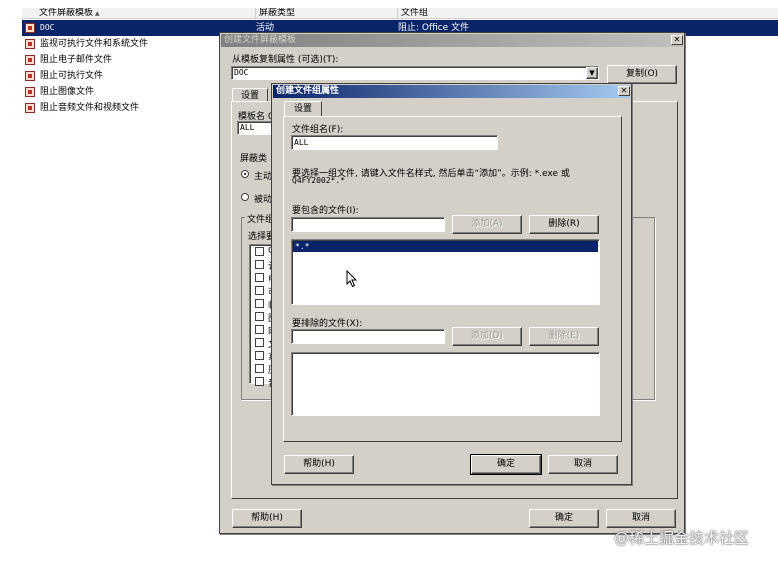  Describe the element at coordinates (146, 13) in the screenshot. I see `column-header-template: 文件屏蔽模板 ▲` at that location.